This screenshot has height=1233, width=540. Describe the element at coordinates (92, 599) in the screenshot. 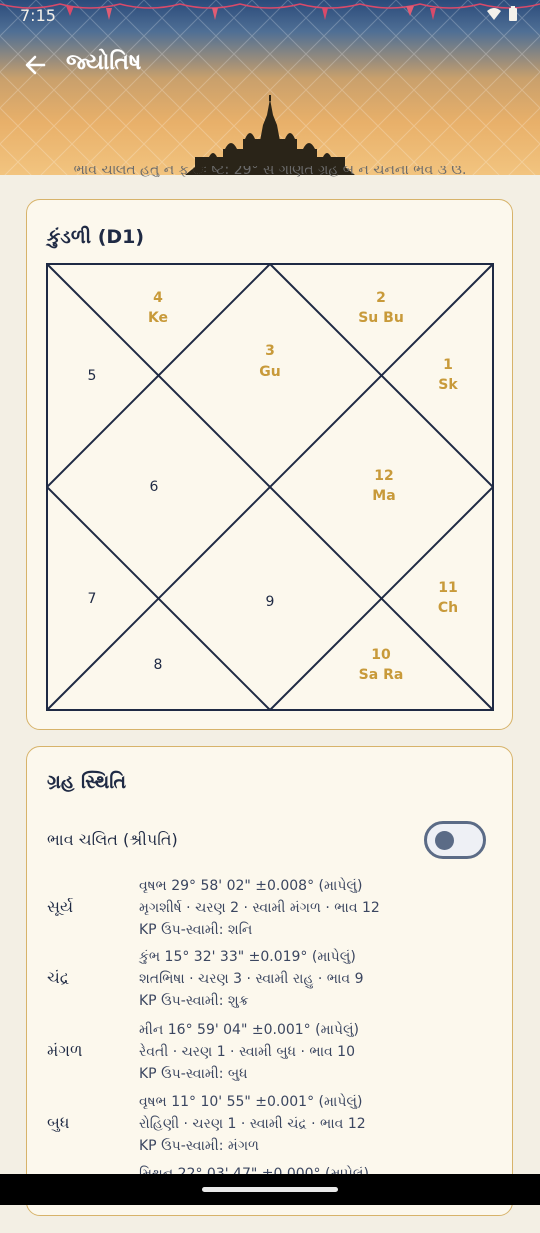

I see `house-7-number: 7` at that location.